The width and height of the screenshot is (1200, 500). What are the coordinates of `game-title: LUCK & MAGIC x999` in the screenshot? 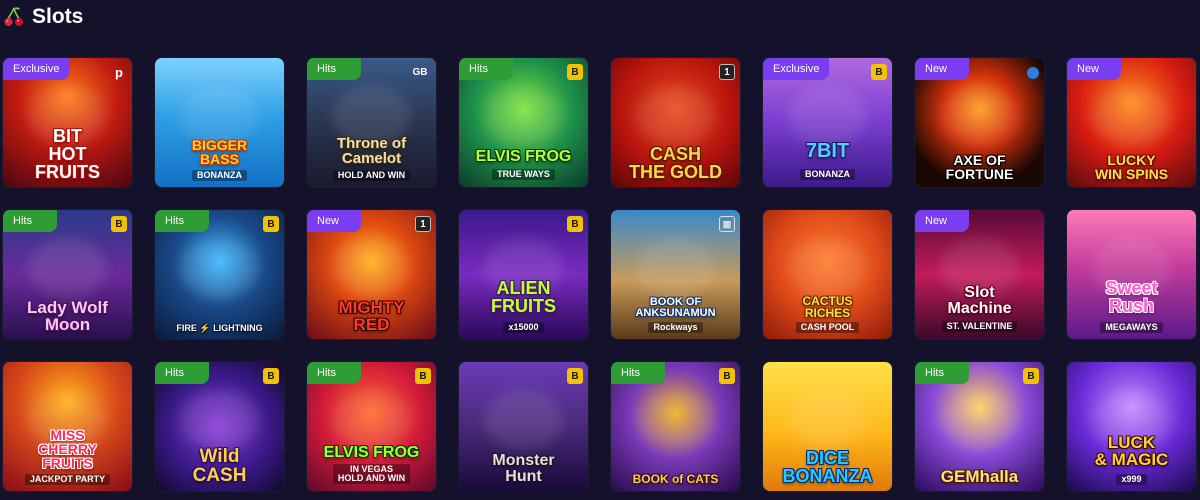 It's located at (1131, 459).